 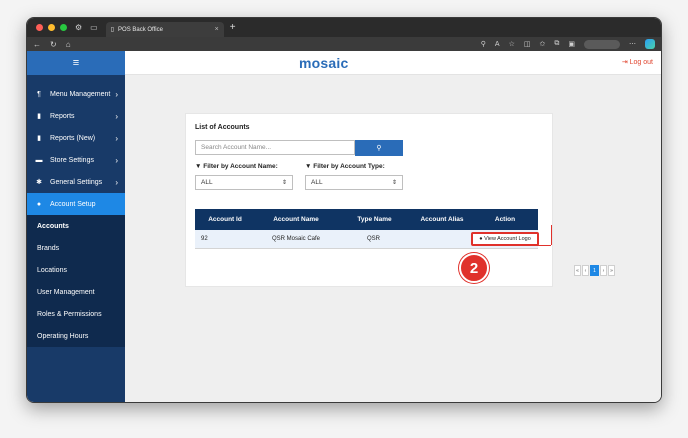 What do you see at coordinates (512, 44) in the screenshot?
I see `favorite-icon: ☆` at bounding box center [512, 44].